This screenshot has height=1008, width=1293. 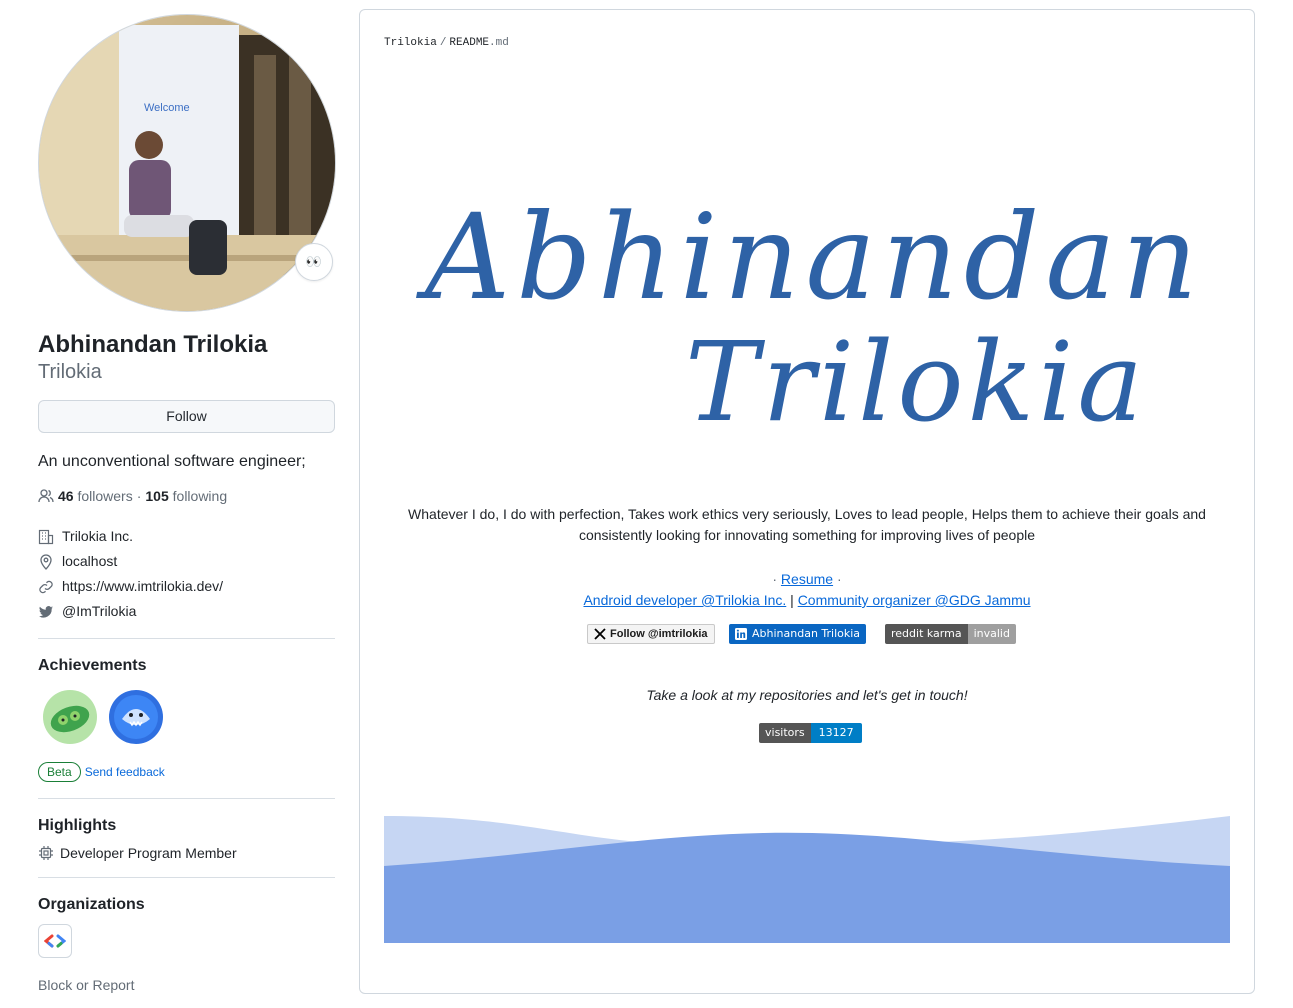 What do you see at coordinates (187, 611) in the screenshot?
I see `twitter-item: @ImTrilokia` at bounding box center [187, 611].